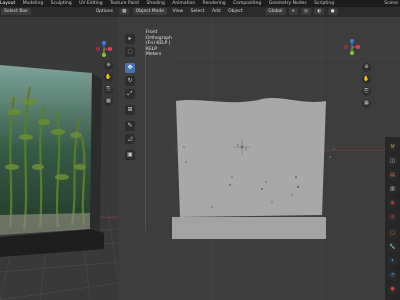 Image resolution: width=400 pixels, height=300 pixels. What do you see at coordinates (235, 12) in the screenshot?
I see `menu-object: Object` at bounding box center [235, 12].